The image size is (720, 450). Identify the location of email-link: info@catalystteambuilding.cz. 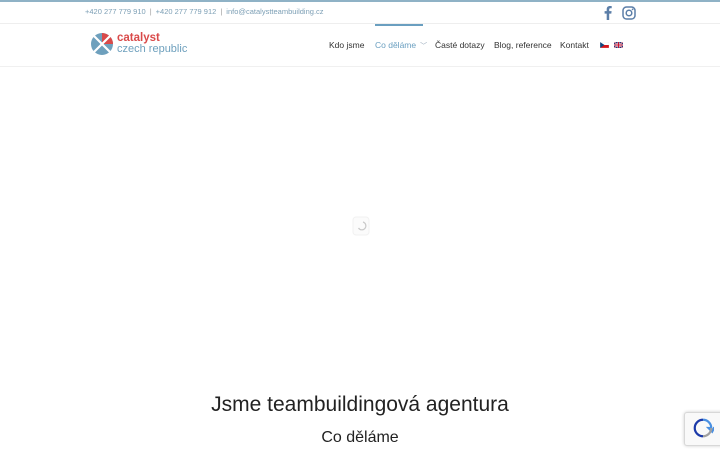
(274, 11).